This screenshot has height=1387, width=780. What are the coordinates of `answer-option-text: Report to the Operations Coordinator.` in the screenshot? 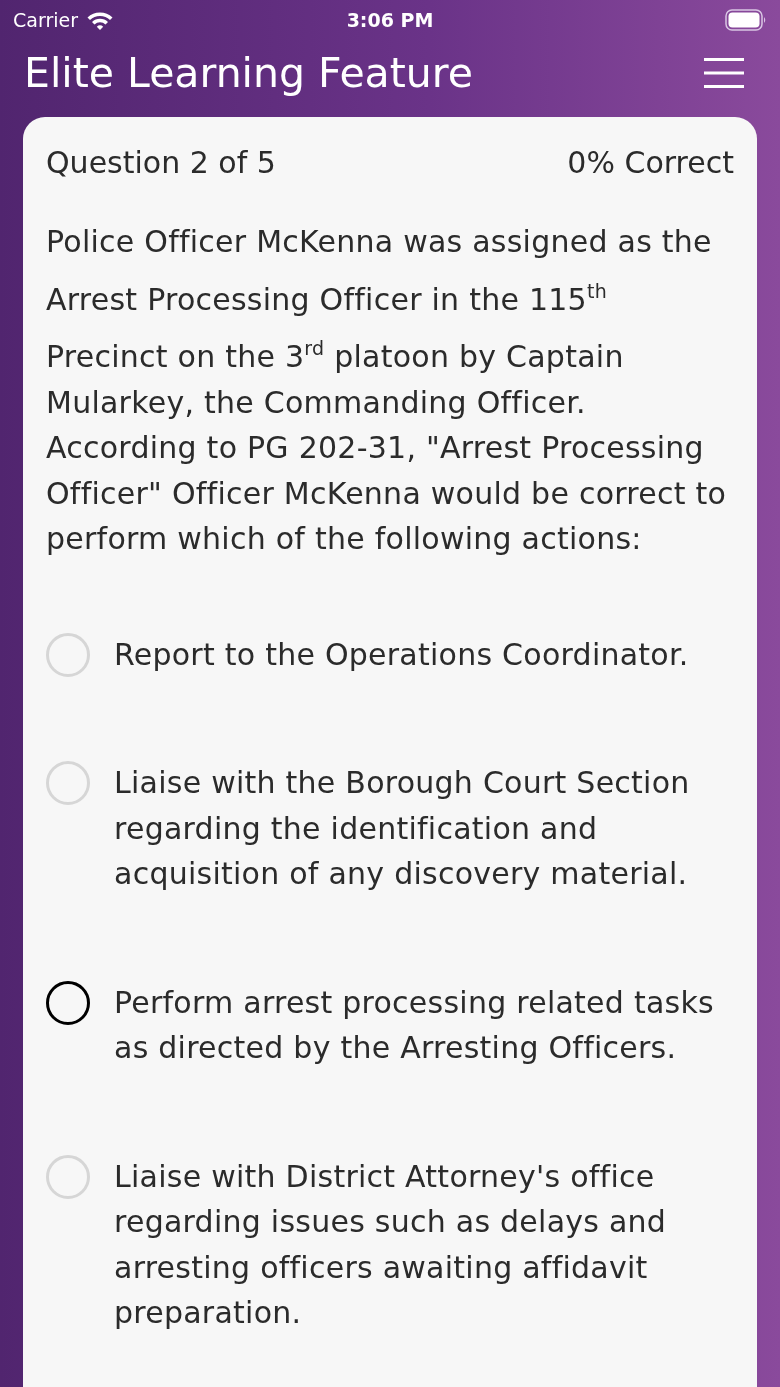 It's located at (401, 654).